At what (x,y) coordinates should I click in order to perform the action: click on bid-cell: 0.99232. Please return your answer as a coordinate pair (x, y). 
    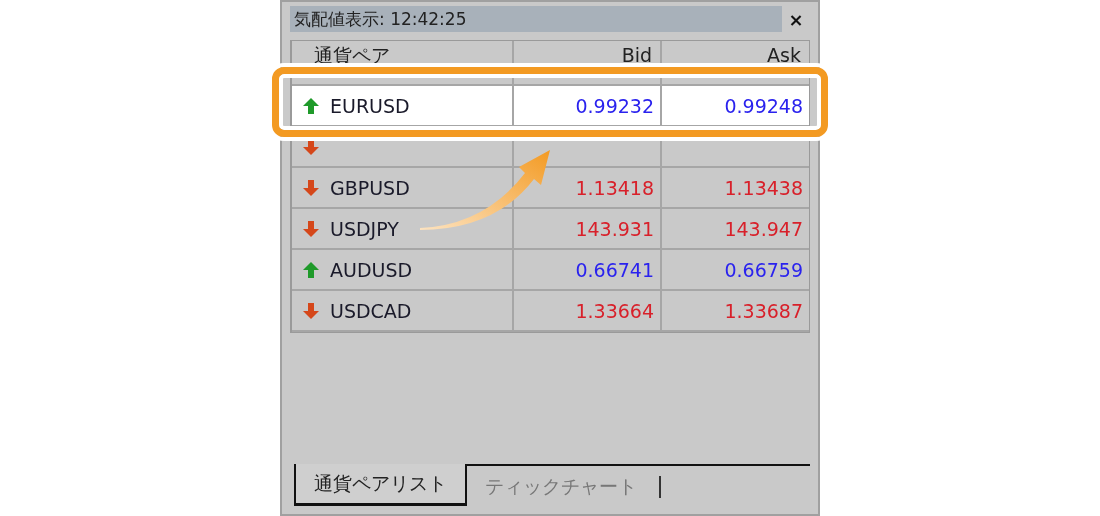
    Looking at the image, I should click on (614, 105).